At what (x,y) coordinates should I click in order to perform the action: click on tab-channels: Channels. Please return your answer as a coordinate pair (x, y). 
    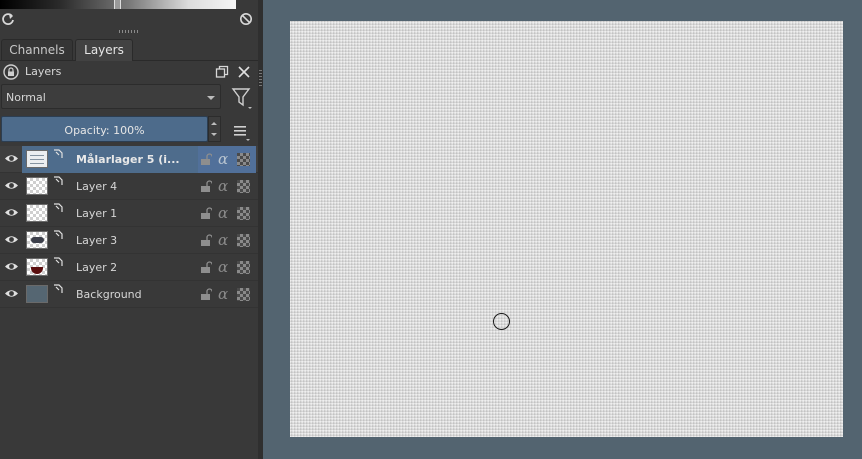
    Looking at the image, I should click on (37, 49).